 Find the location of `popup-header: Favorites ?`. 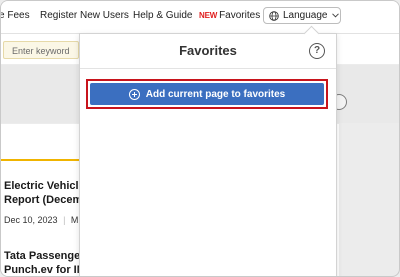

popup-header: Favorites ? is located at coordinates (208, 51).